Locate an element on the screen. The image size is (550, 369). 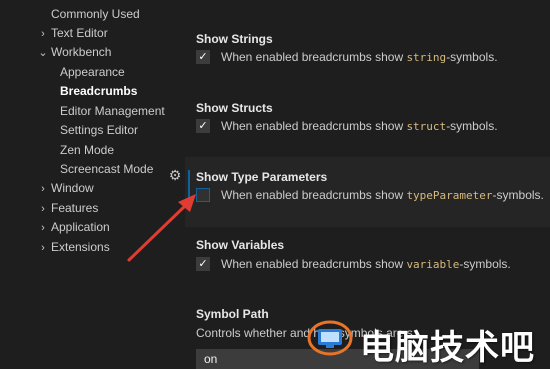
watermark-logo is located at coordinates (330, 338).